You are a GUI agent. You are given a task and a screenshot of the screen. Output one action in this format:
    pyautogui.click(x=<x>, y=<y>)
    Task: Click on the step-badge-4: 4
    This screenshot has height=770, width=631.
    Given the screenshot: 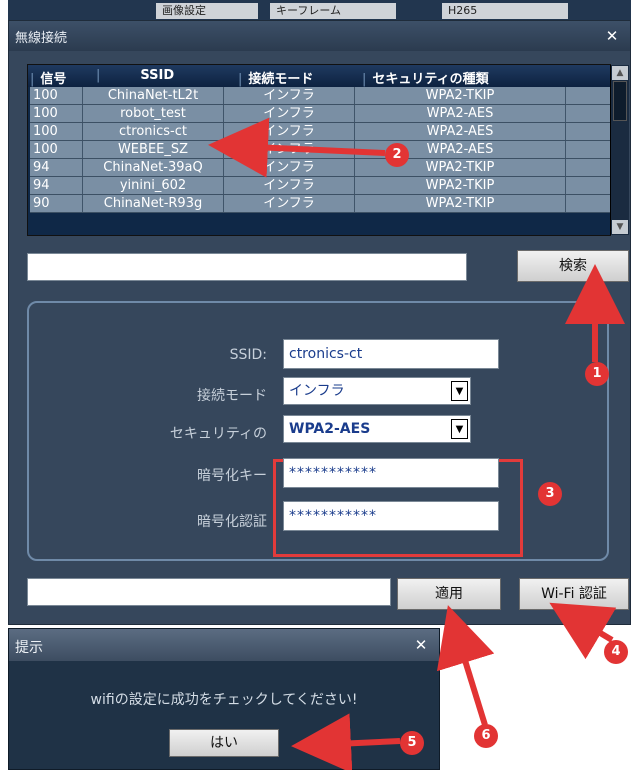 What is the action you would take?
    pyautogui.click(x=616, y=652)
    